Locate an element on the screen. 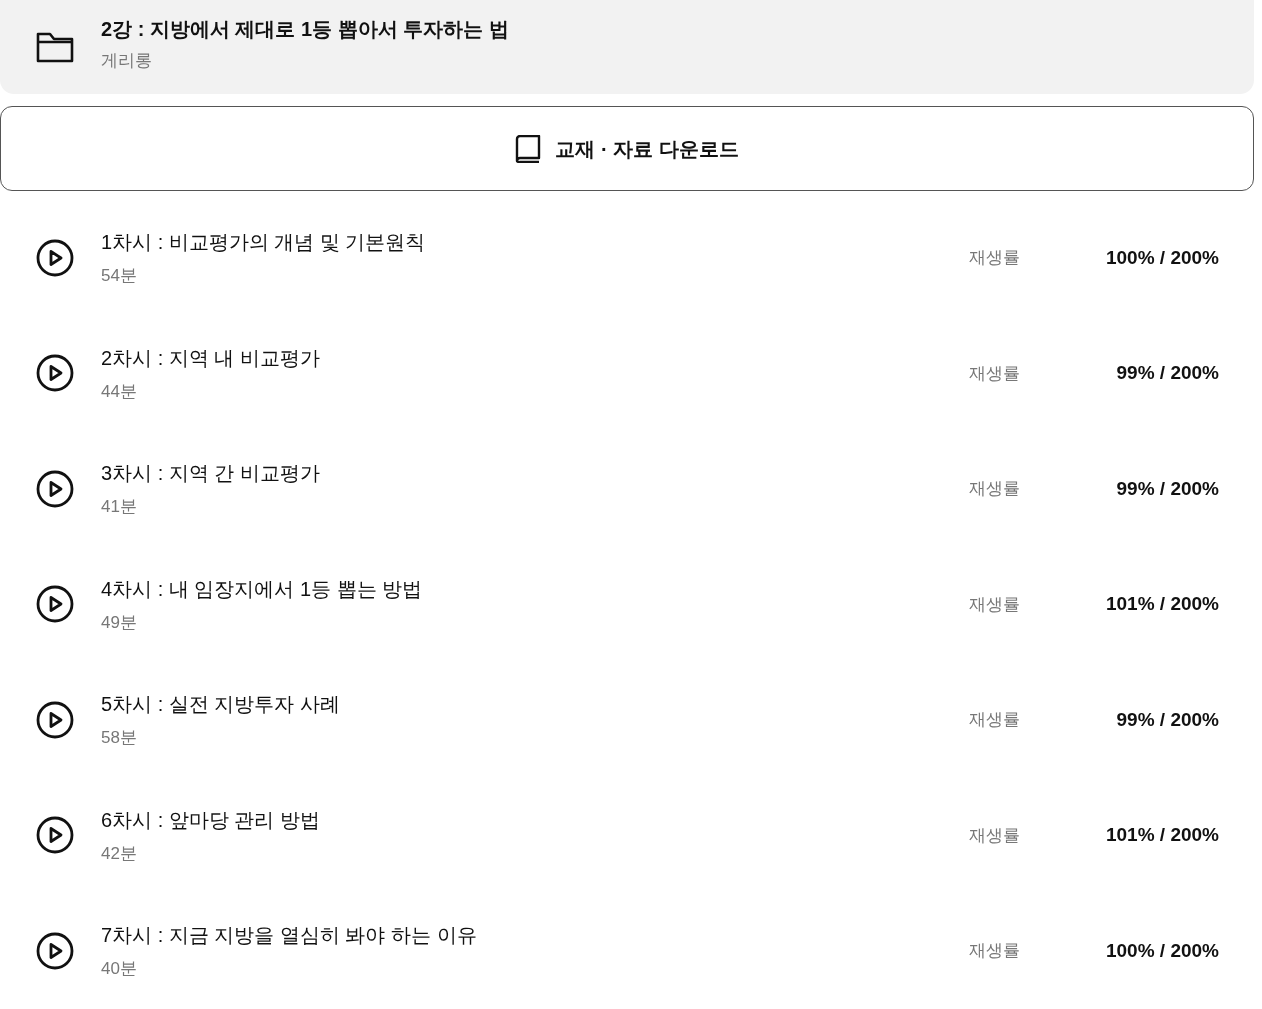 The width and height of the screenshot is (1262, 1009). course-author: 게리롱 is located at coordinates (127, 61).